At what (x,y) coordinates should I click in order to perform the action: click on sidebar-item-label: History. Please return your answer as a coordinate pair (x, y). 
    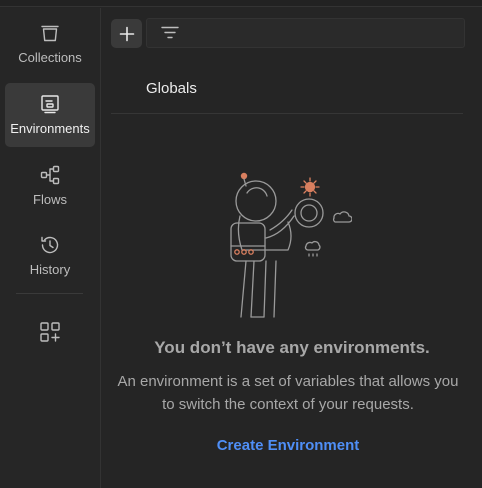
    Looking at the image, I should click on (50, 269).